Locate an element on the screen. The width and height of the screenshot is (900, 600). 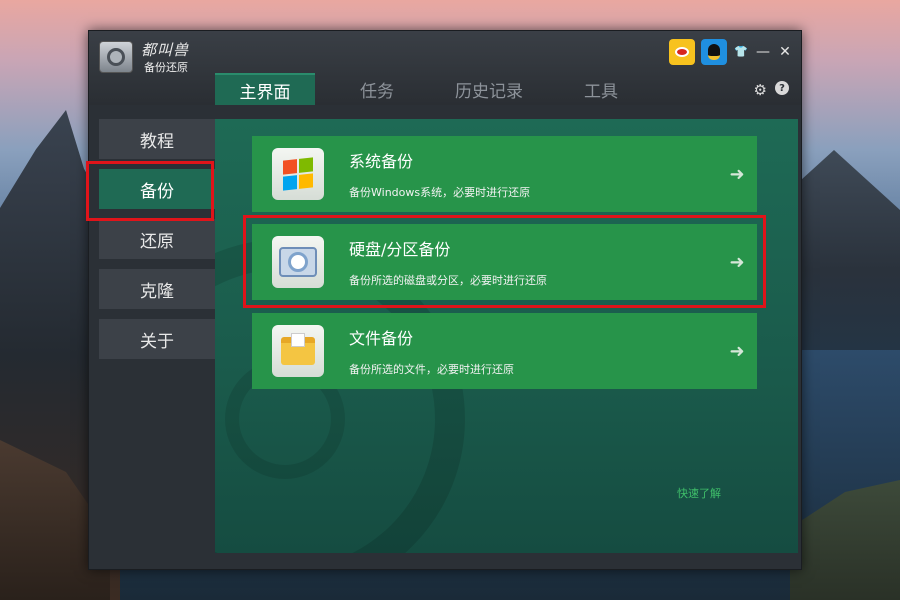
close-icon: ✕ is located at coordinates (785, 52).